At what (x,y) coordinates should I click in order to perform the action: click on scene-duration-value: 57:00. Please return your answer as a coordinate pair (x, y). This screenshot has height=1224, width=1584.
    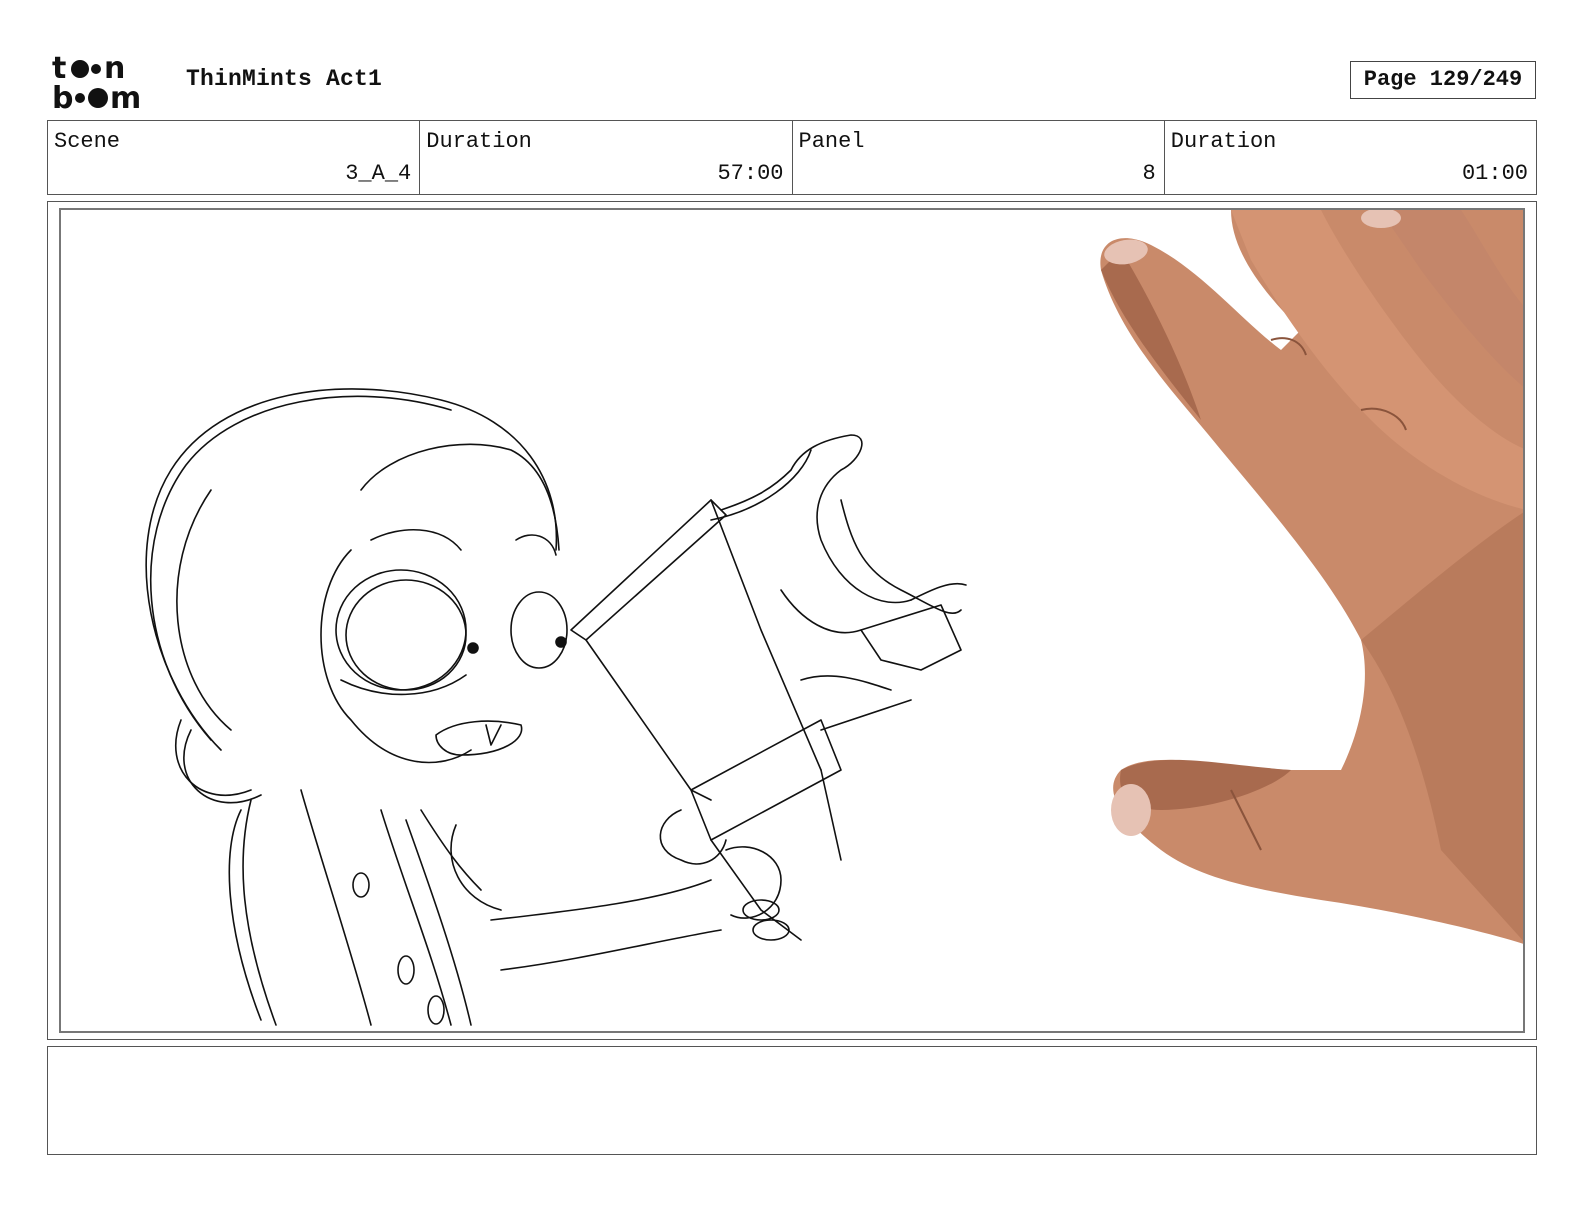
    Looking at the image, I should click on (750, 173).